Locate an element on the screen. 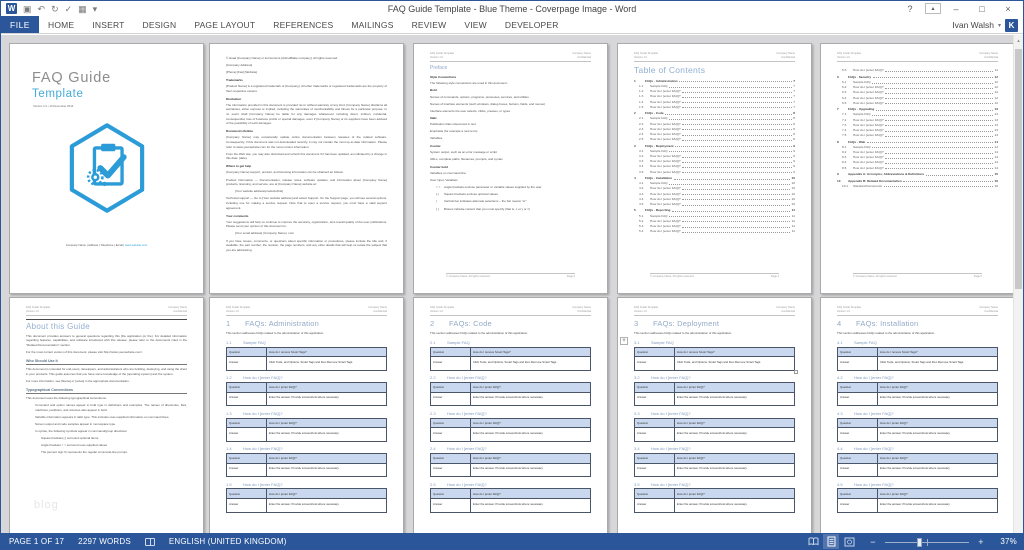 This screenshot has width=1024, height=550. toc-entry: 1 FAQs - Administration 7 is located at coordinates (714, 81).